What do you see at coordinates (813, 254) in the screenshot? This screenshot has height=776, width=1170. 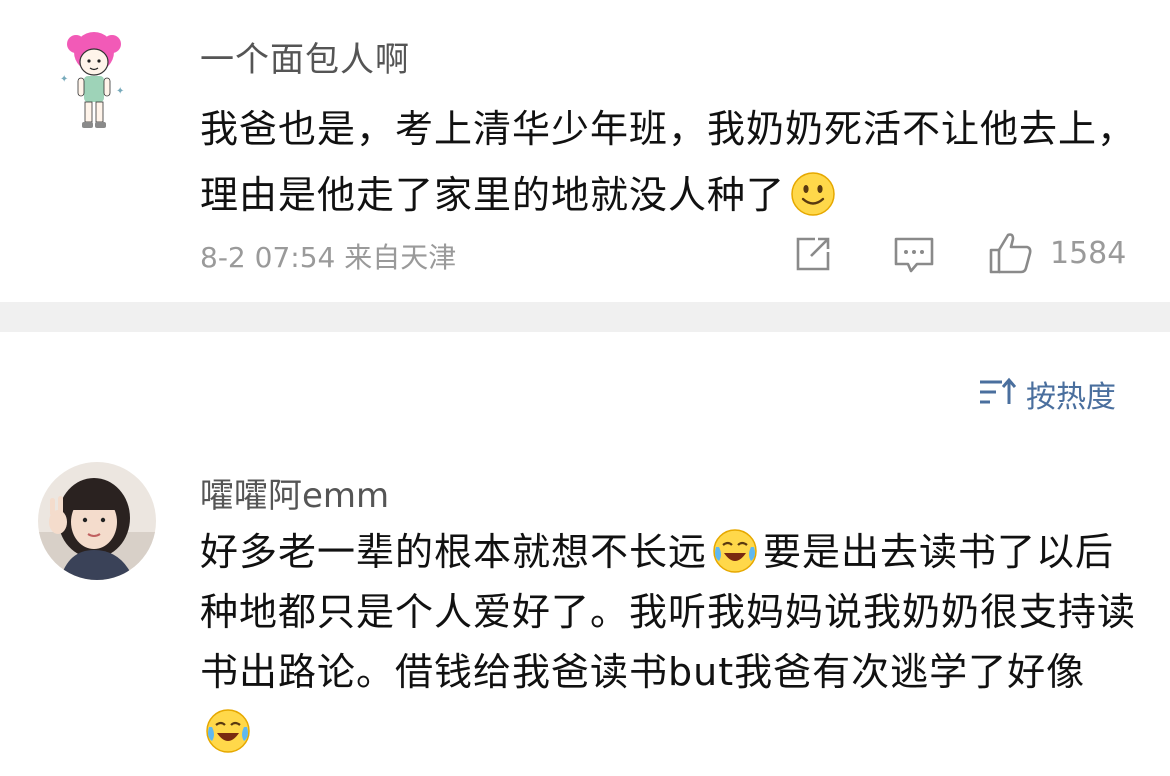 I see `share-icon` at bounding box center [813, 254].